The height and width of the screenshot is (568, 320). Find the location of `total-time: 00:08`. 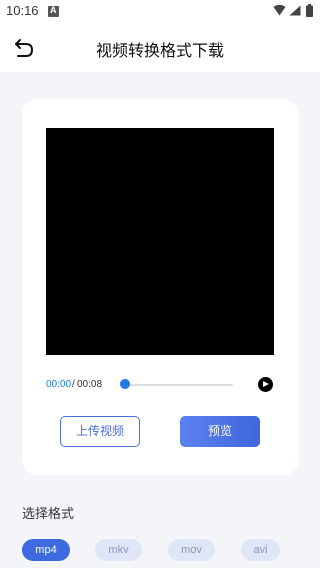

total-time: 00:08 is located at coordinates (90, 384).